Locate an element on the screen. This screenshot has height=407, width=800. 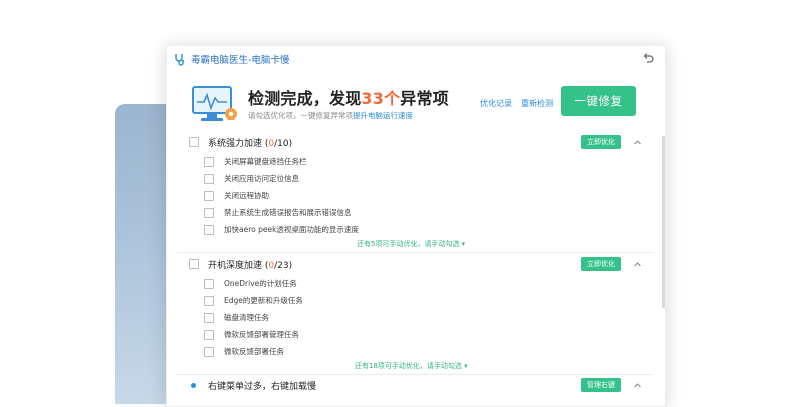
item-label: 禁止系统生成错误报告和展示错误信息 is located at coordinates (288, 212).